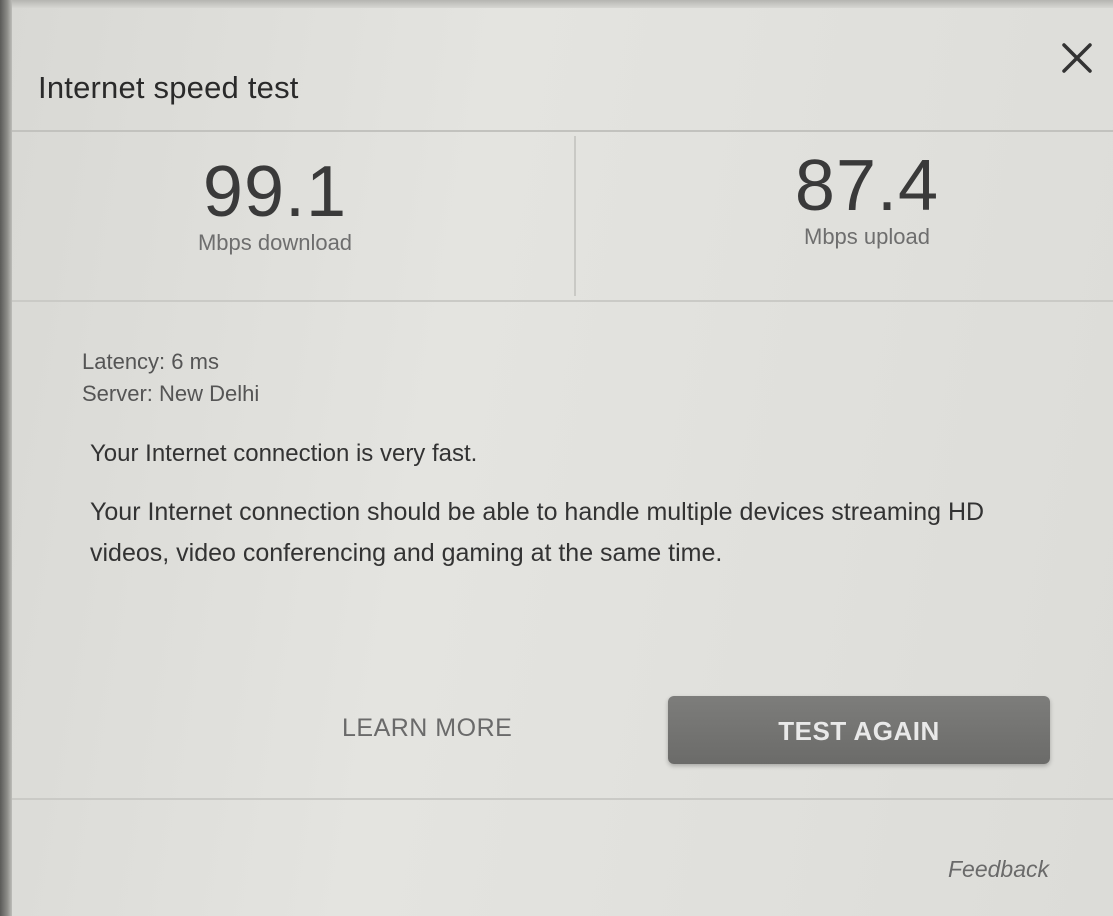 The height and width of the screenshot is (916, 1113). Describe the element at coordinates (284, 453) in the screenshot. I see `connection-status: Your Internet connection is very fast.` at that location.